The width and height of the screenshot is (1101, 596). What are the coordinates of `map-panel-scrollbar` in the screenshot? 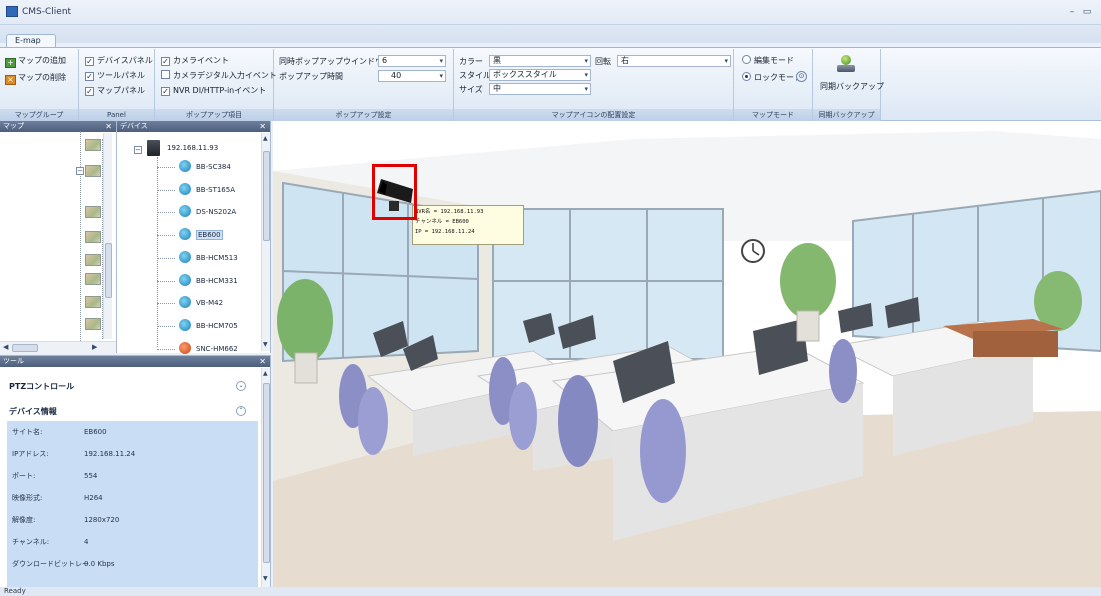 It's located at (107, 236).